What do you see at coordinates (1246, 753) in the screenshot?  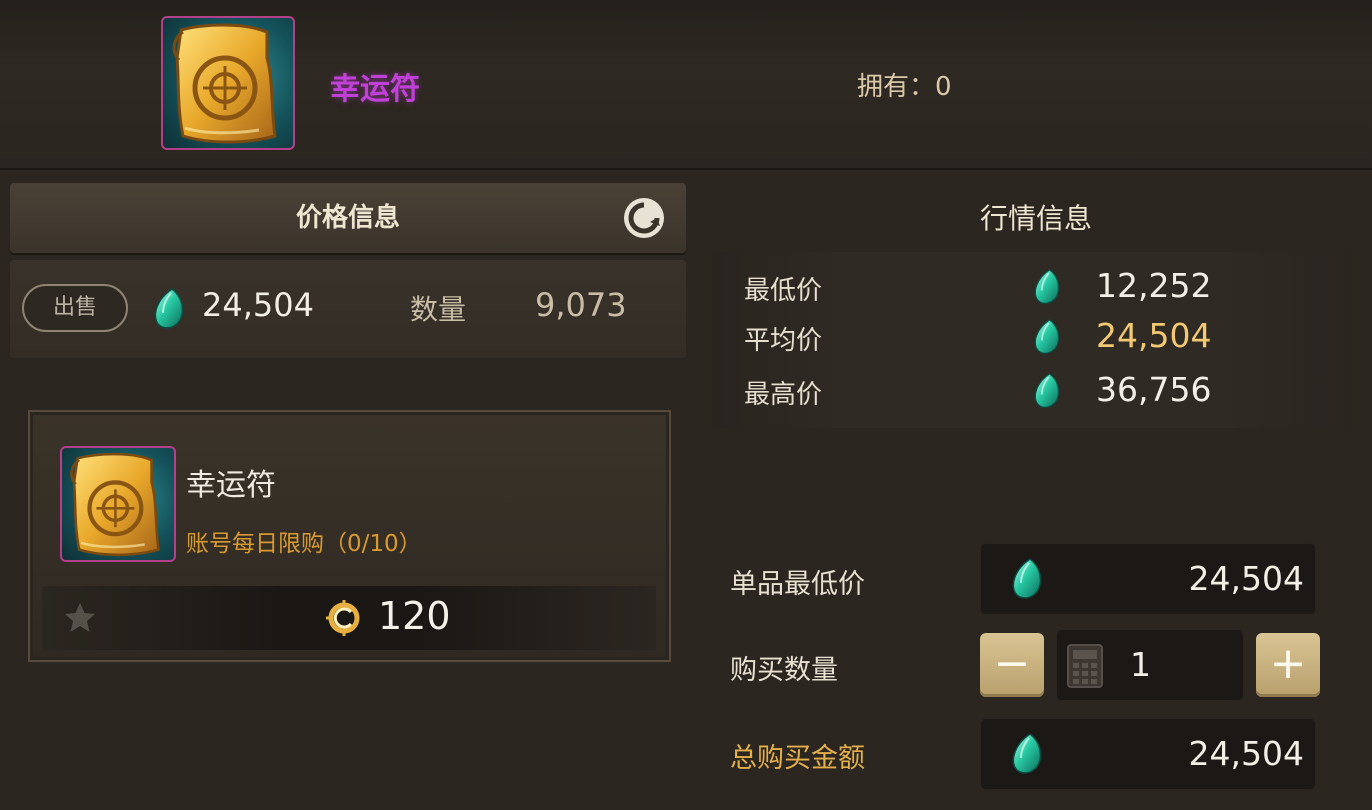 I see `total-amount-value: 24,504` at bounding box center [1246, 753].